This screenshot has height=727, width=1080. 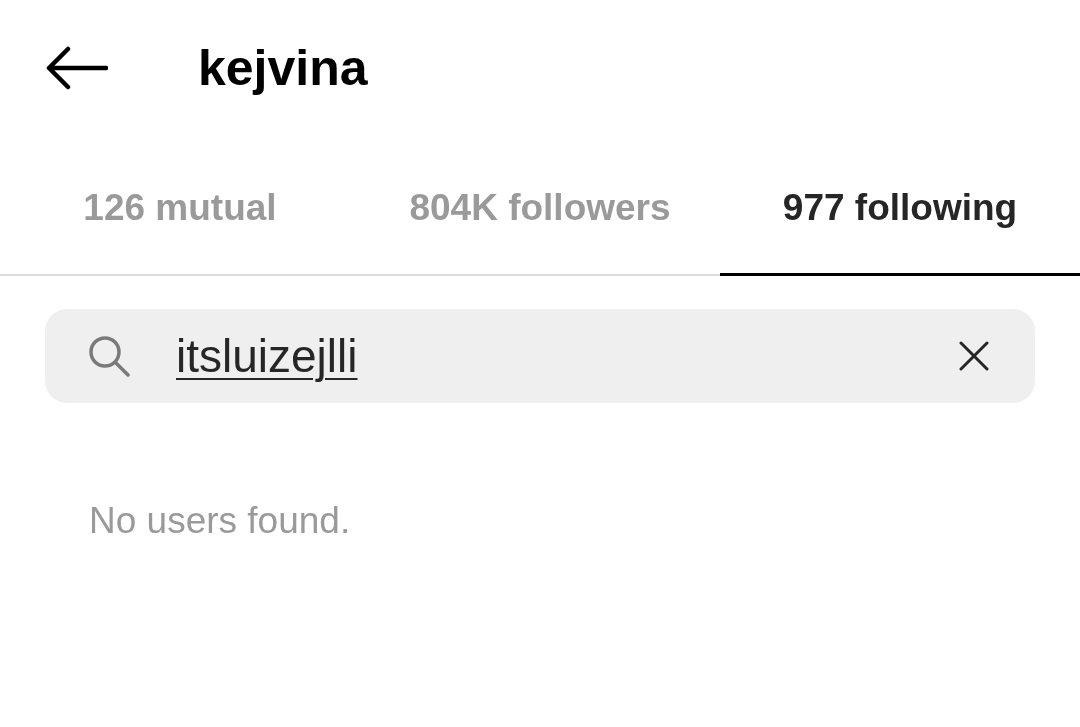 What do you see at coordinates (77, 68) in the screenshot?
I see `arrow-left-icon` at bounding box center [77, 68].